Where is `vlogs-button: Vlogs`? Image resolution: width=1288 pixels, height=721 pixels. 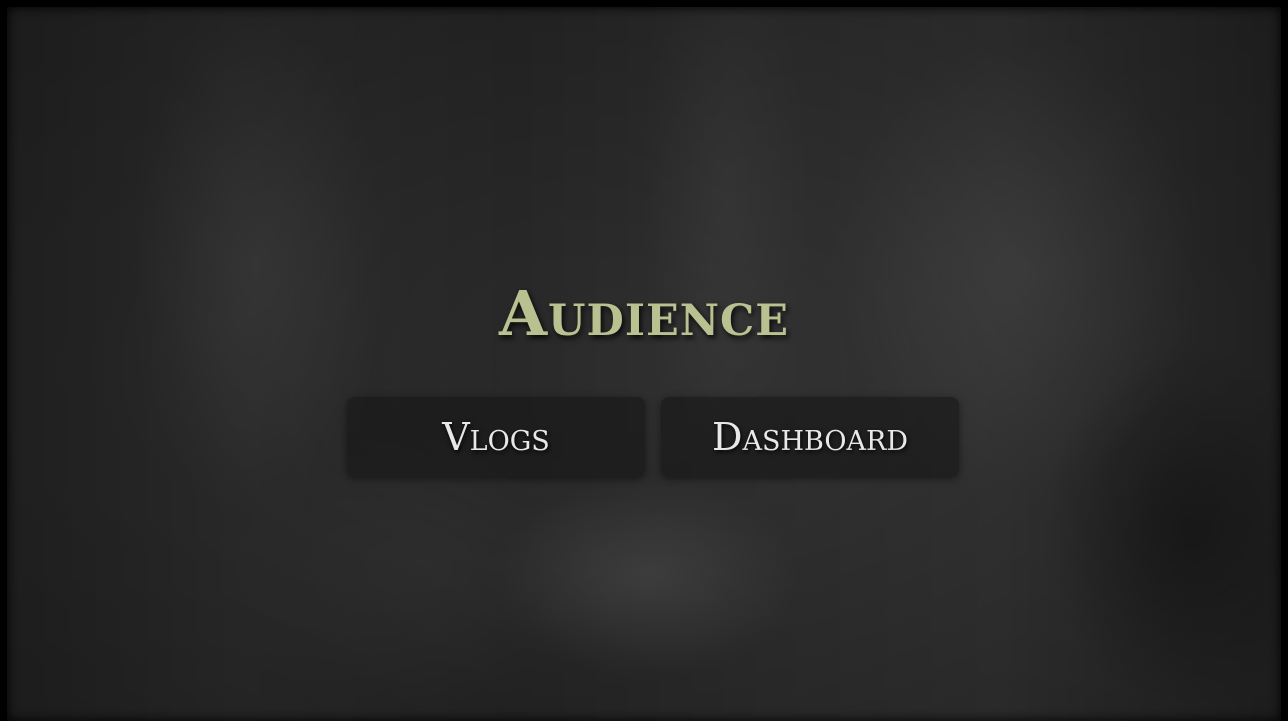 vlogs-button: Vlogs is located at coordinates (496, 437).